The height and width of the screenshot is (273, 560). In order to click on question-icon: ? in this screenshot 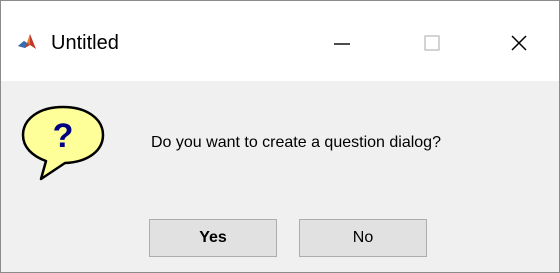, I will do `click(63, 143)`.